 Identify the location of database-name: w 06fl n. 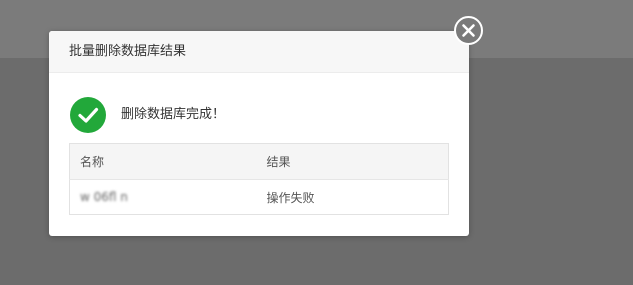
(104, 197).